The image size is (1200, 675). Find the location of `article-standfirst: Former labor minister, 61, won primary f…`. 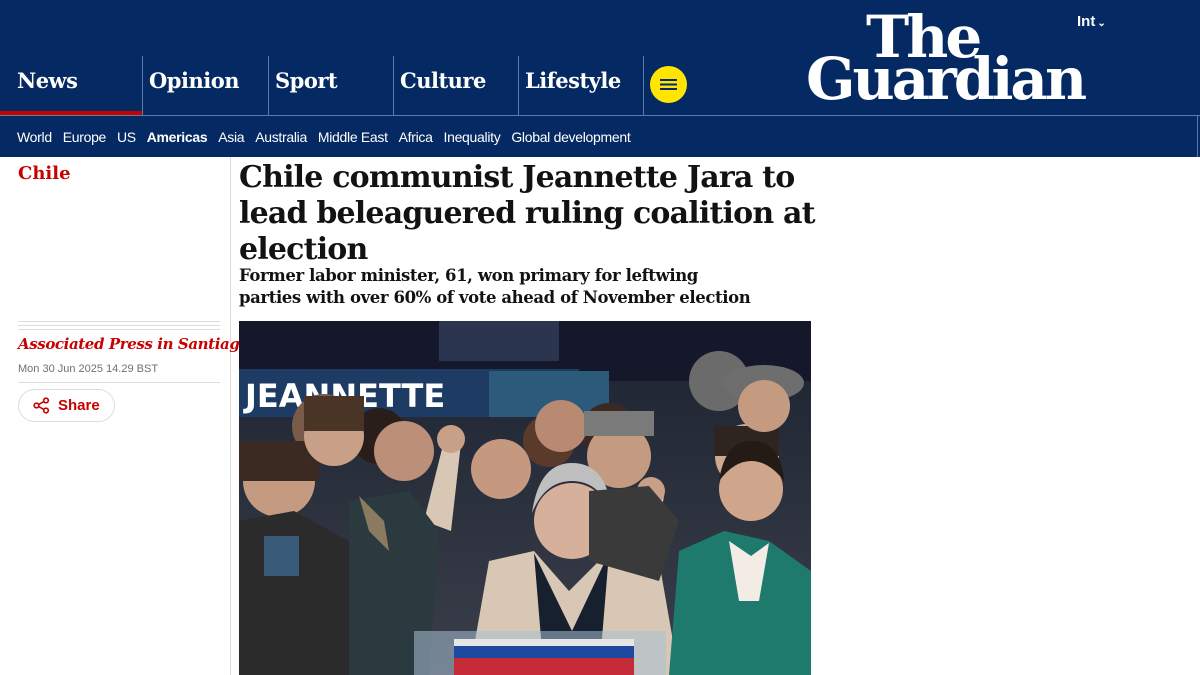

article-standfirst: Former labor minister, 61, won primary f… is located at coordinates (495, 286).